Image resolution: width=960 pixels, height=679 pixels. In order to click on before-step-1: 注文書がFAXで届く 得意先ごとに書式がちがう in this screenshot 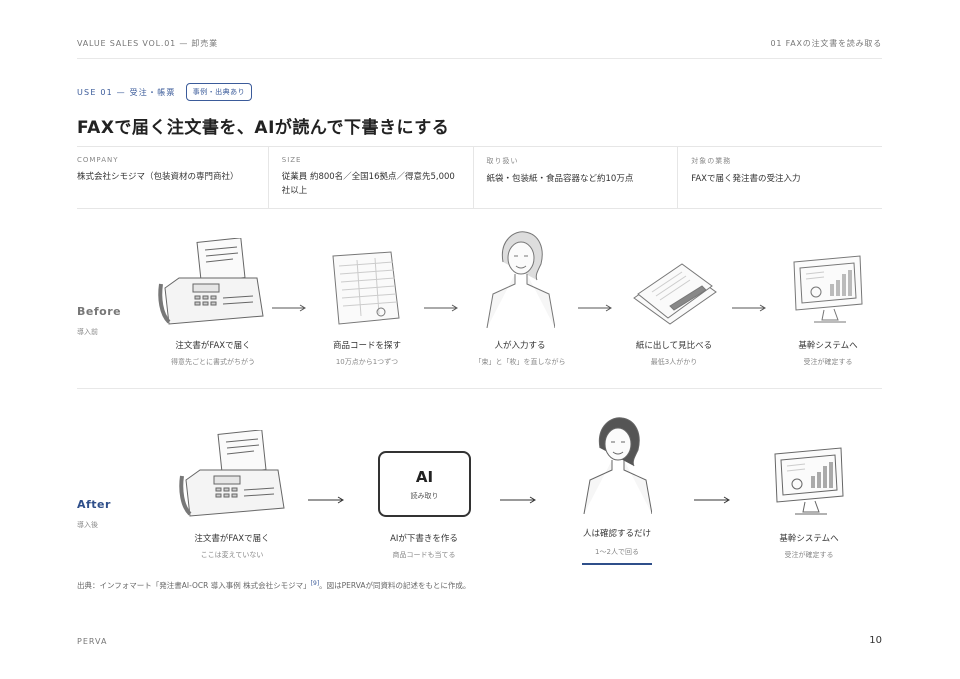, I will do `click(213, 353)`.